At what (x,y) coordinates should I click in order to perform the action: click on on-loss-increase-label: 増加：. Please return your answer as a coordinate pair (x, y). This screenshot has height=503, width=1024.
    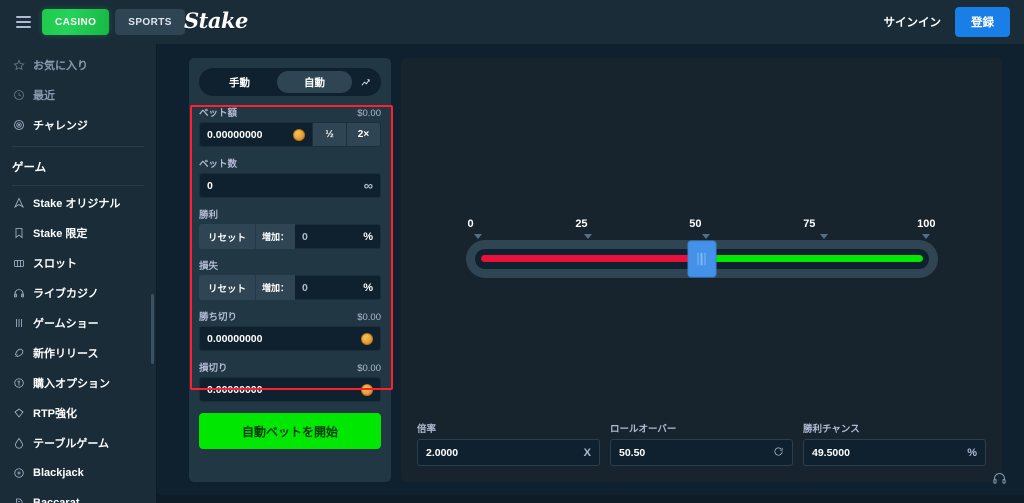
    Looking at the image, I should click on (275, 287).